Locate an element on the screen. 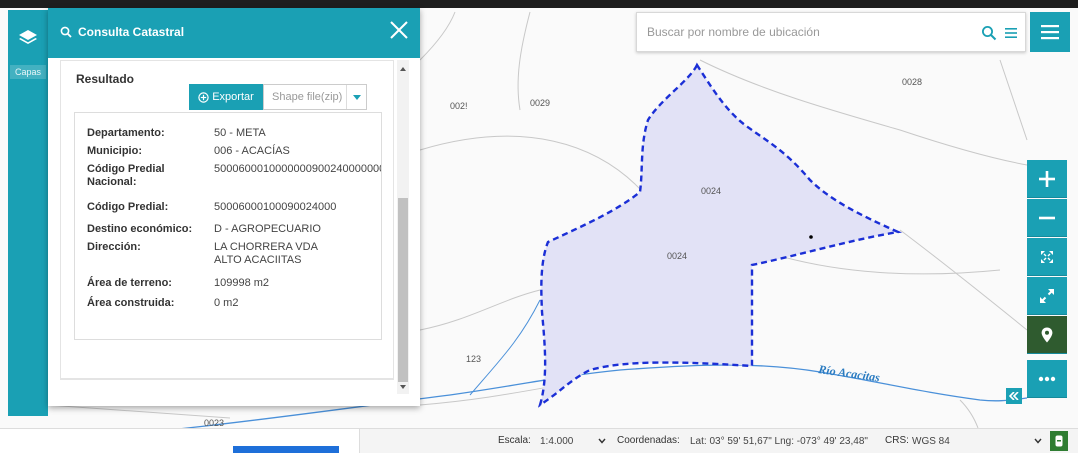 Image resolution: width=1078 pixels, height=453 pixels. info-value: D - AGROPECUARIO is located at coordinates (267, 229).